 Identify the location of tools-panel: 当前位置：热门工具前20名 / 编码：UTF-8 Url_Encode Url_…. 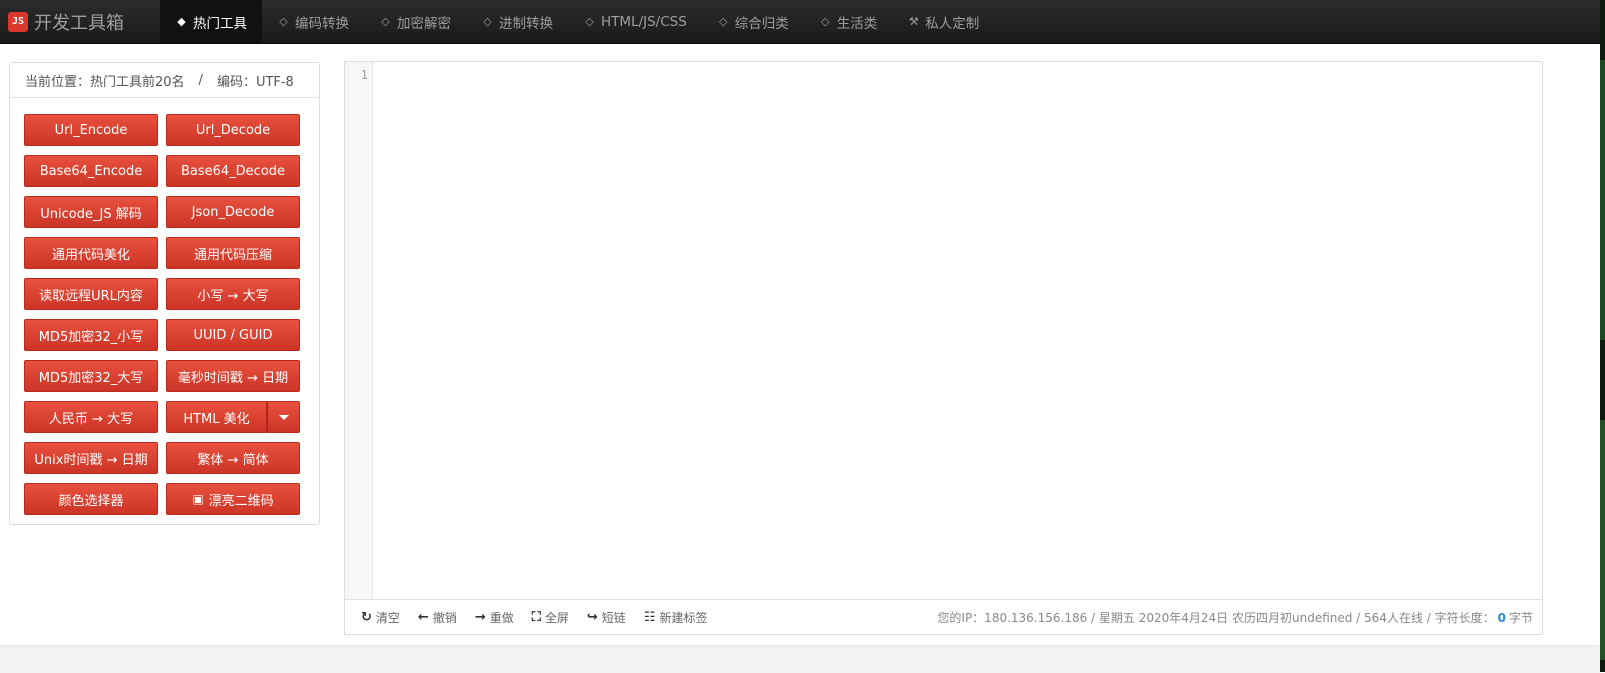
(164, 293).